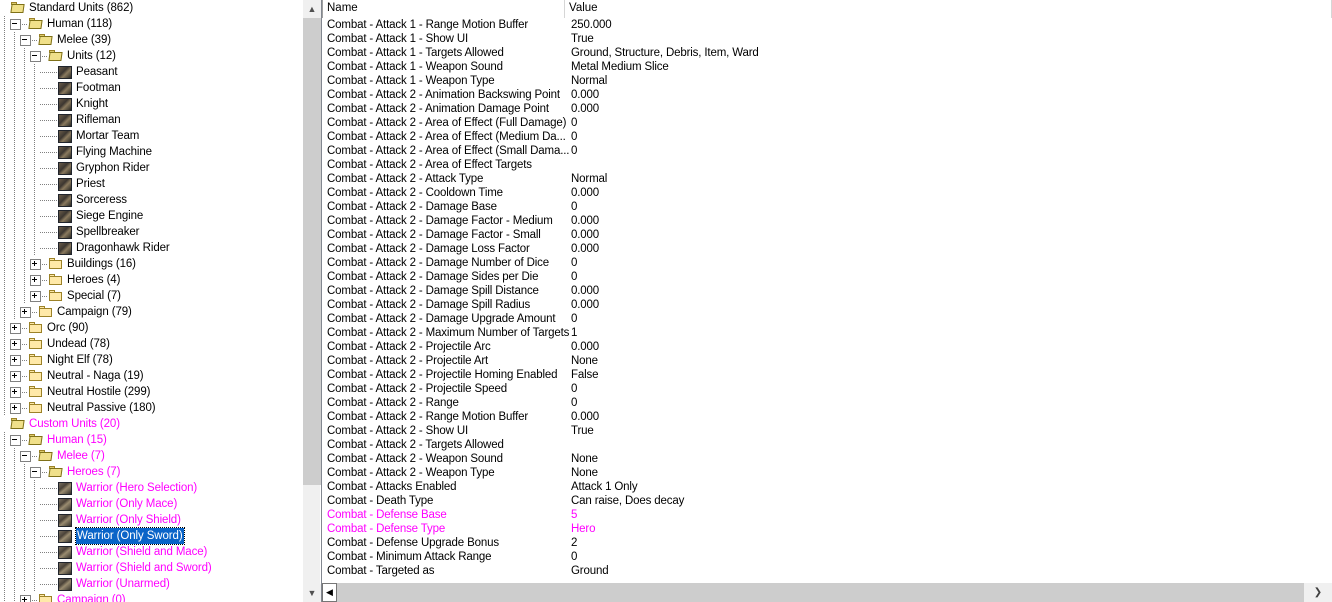  I want to click on grid-row: Combat - Targeted as Ground, so click(827, 571).